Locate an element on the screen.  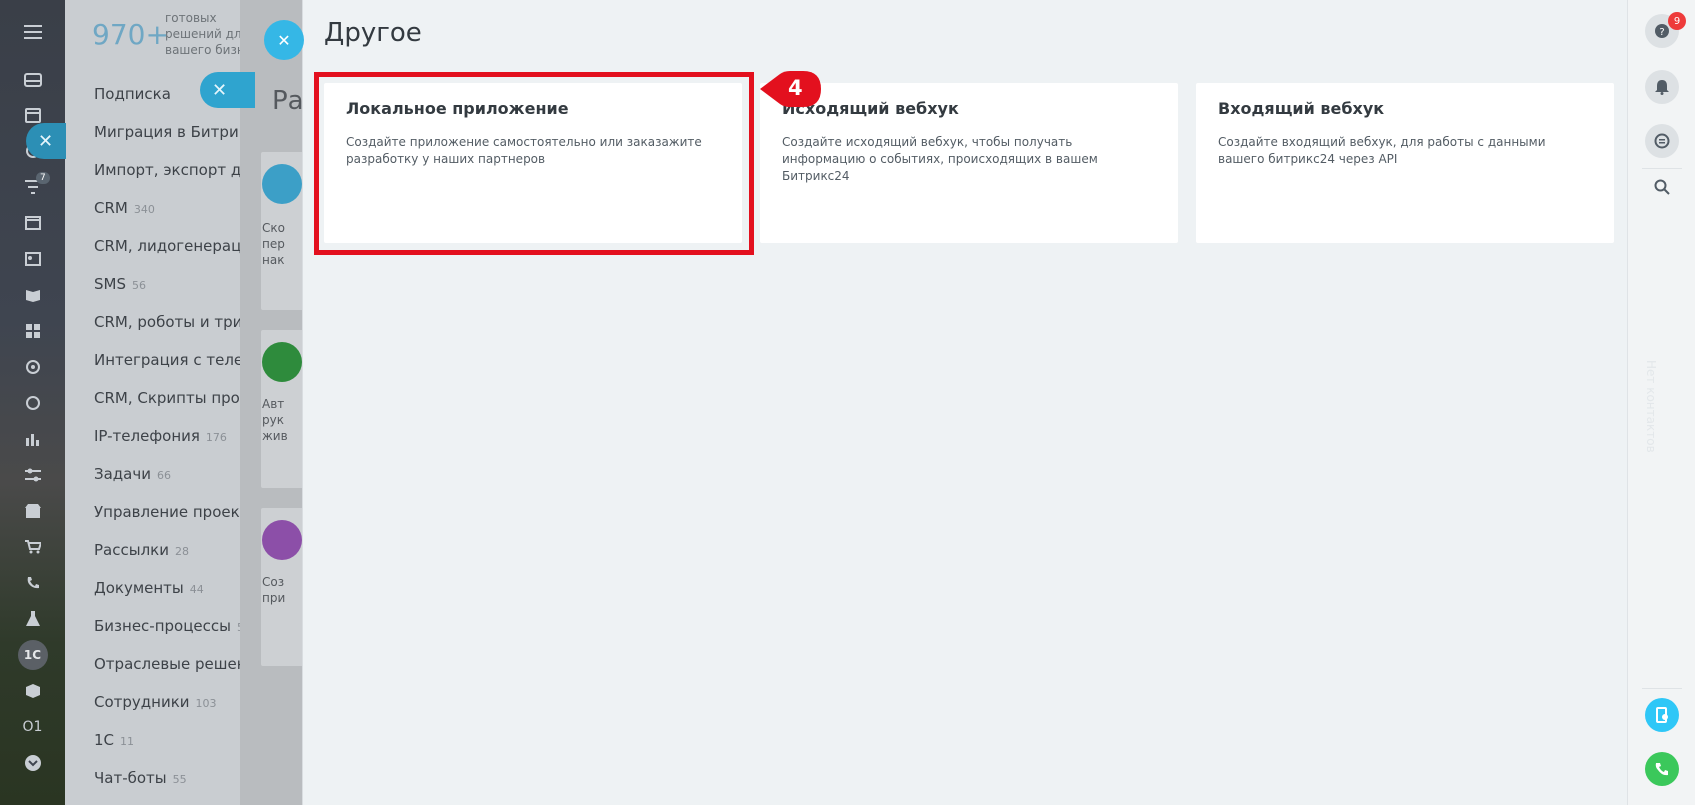
left-icon-bar: 7 1C O1 is located at coordinates (32, 402).